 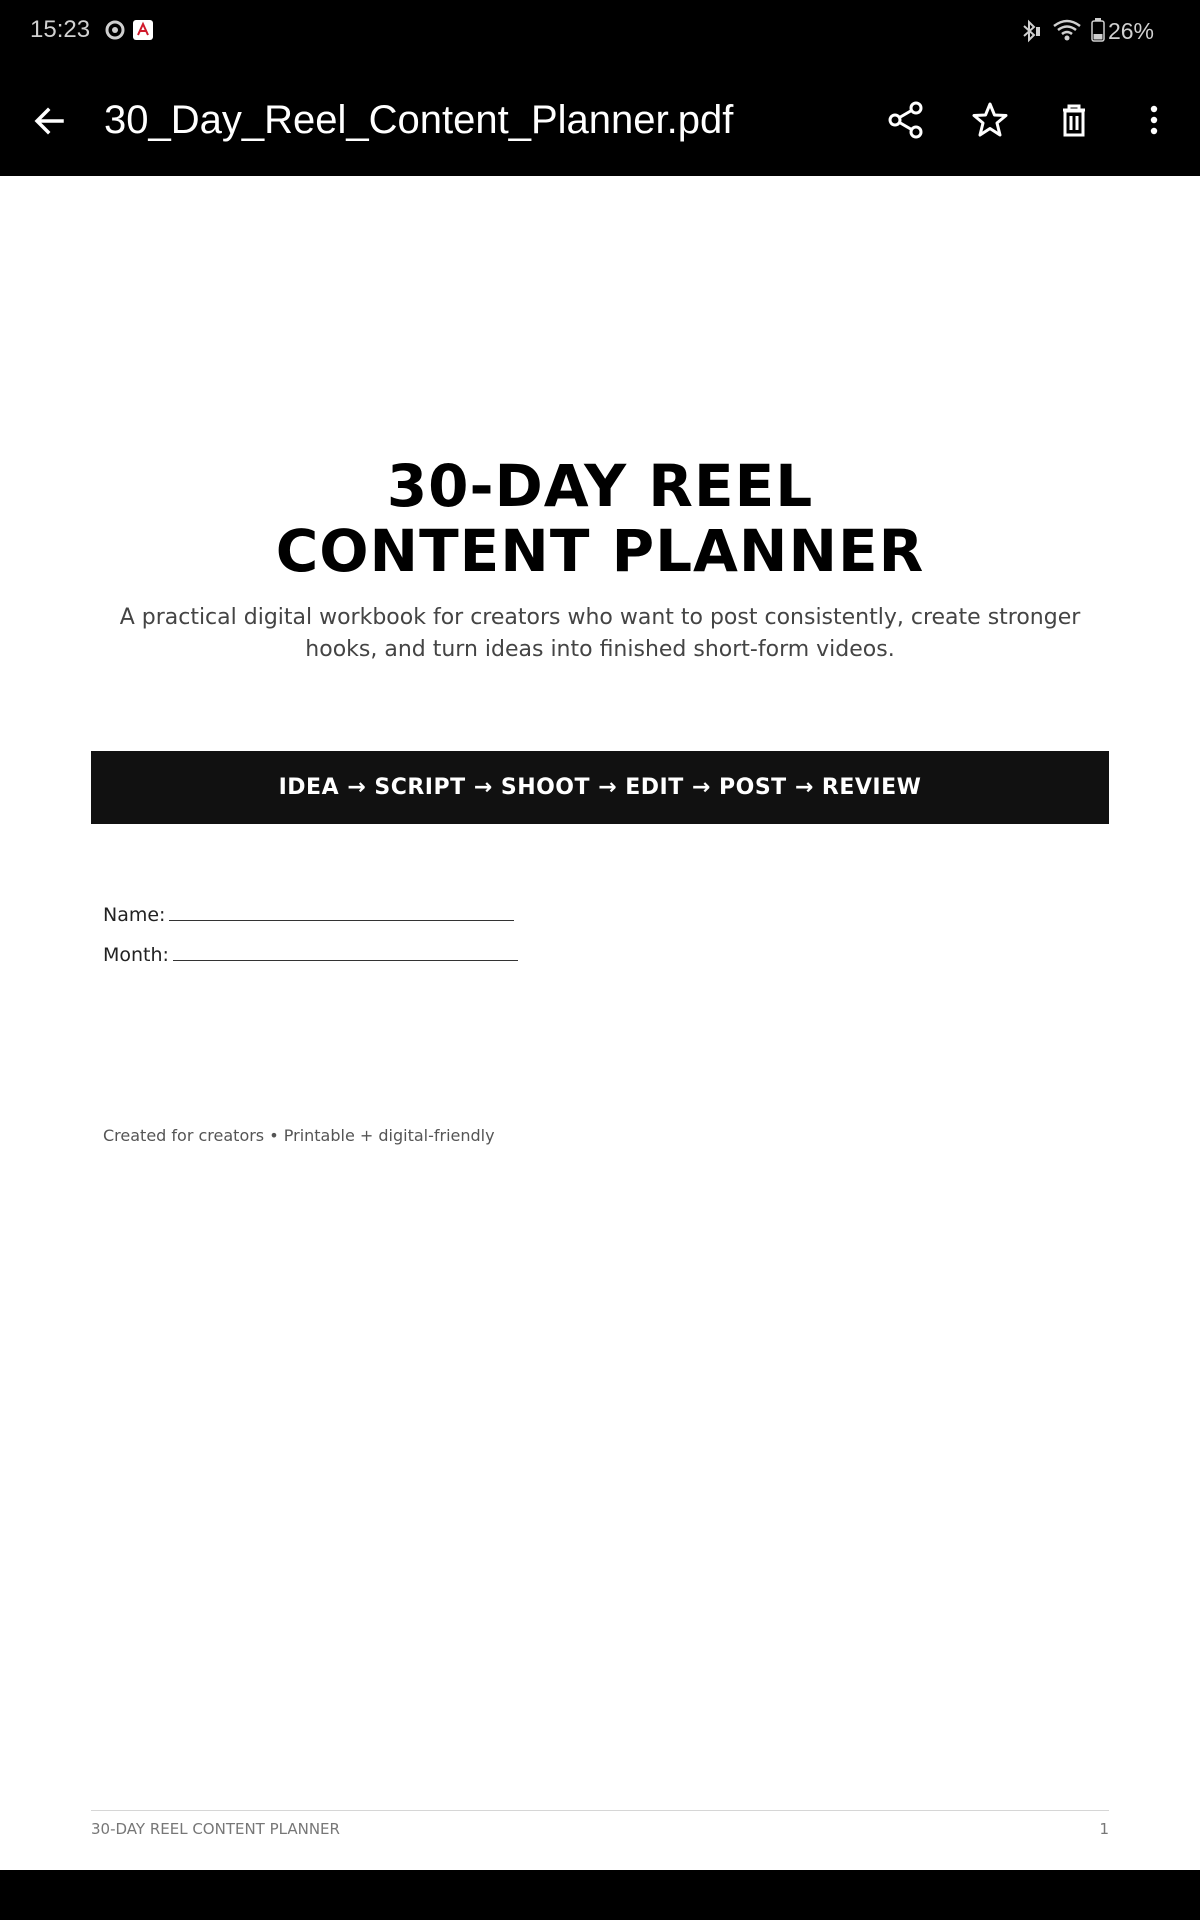 I want to click on page-footer-title: 30-DAY REEL CONTENT PLANNER, so click(x=215, y=1829).